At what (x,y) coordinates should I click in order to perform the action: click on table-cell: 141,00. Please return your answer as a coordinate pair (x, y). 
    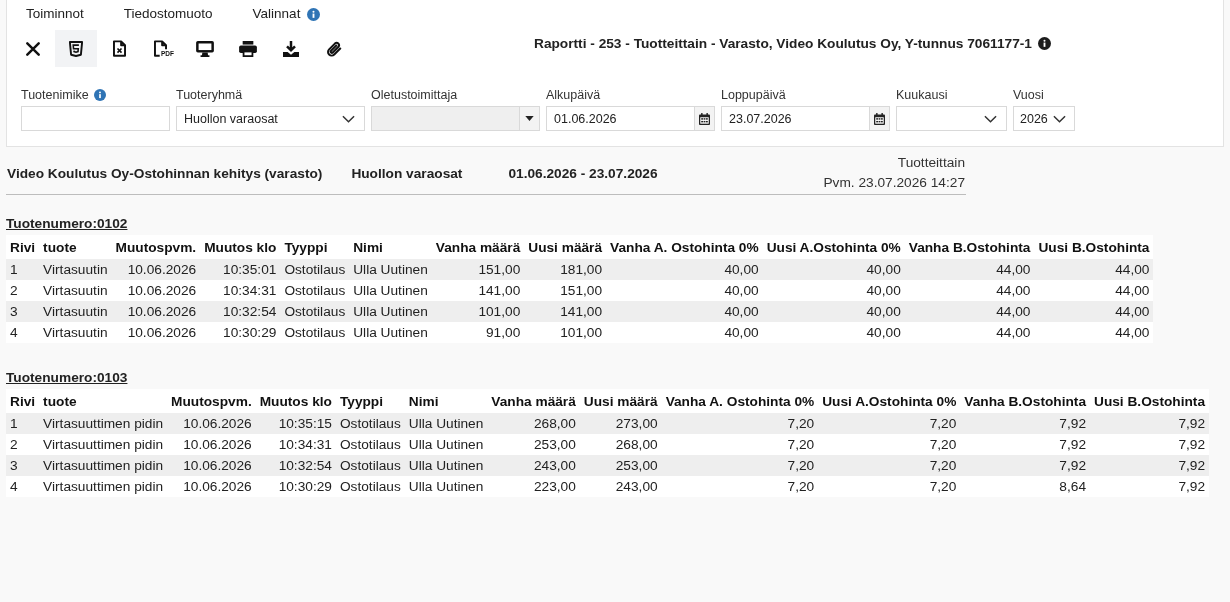
    Looking at the image, I should click on (565, 311).